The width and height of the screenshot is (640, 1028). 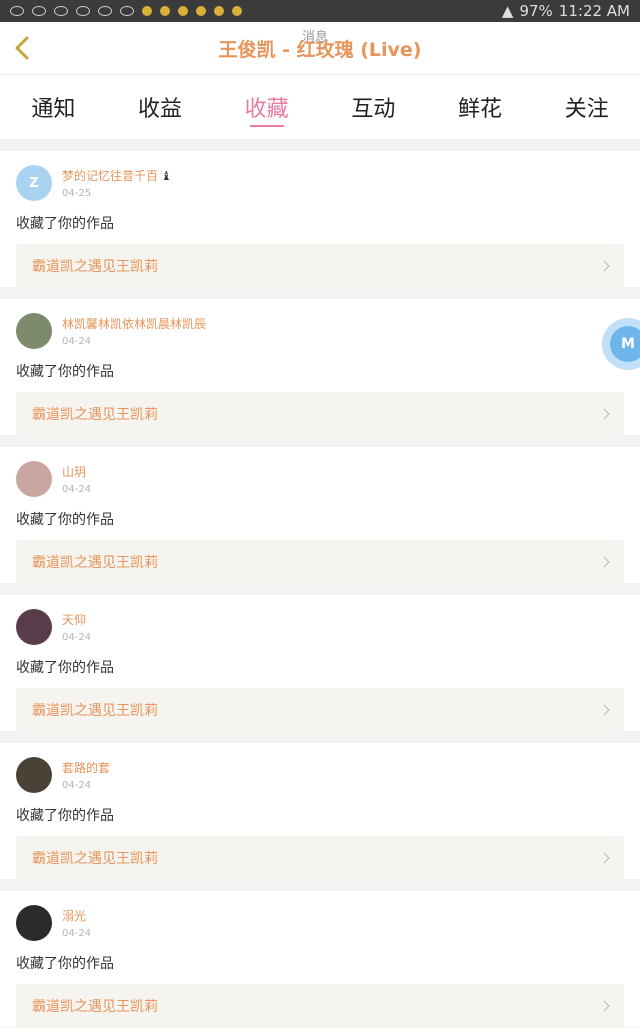 What do you see at coordinates (166, 175) in the screenshot?
I see `chess-piece-icon: ♝` at bounding box center [166, 175].